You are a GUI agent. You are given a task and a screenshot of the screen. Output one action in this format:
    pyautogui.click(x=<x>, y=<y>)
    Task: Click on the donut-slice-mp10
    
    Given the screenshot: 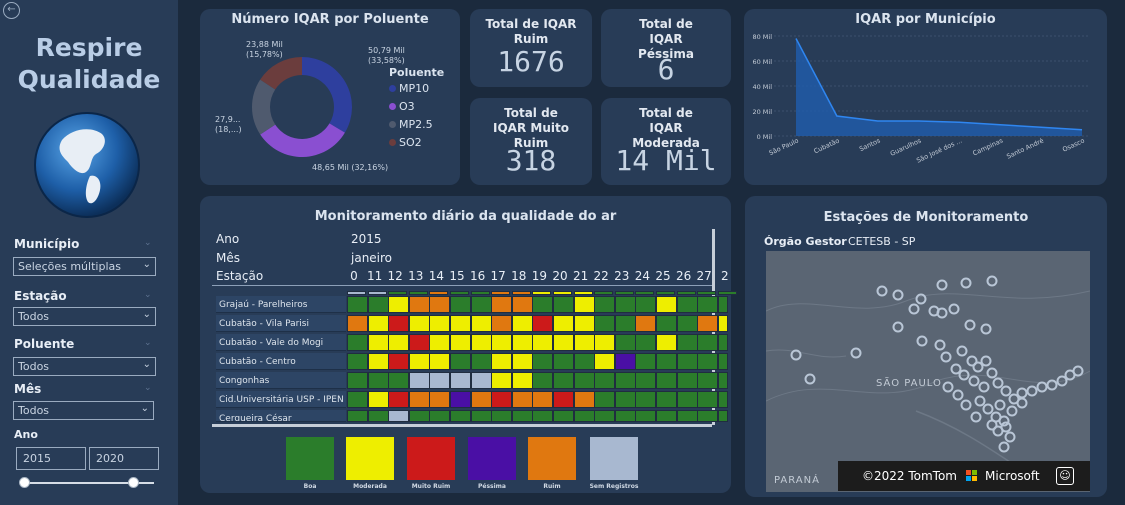 What is the action you would take?
    pyautogui.click(x=327, y=95)
    